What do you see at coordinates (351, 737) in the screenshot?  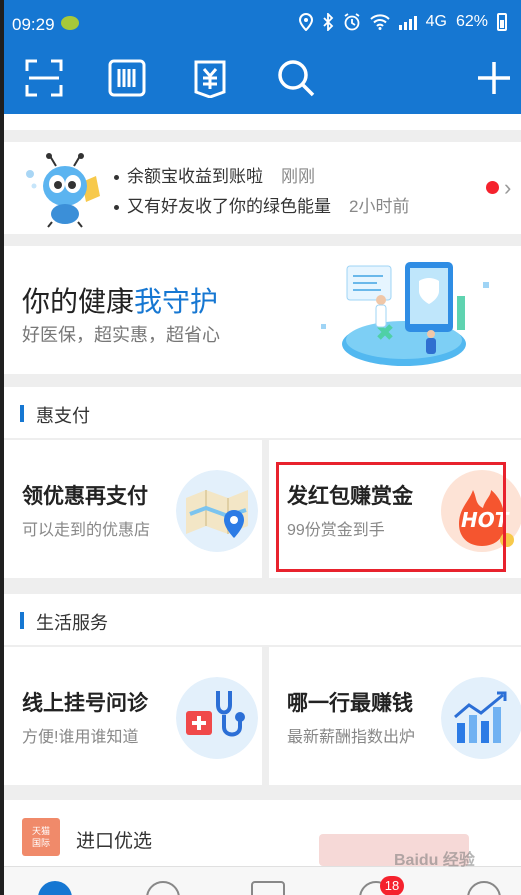 I see `tile-subtitle: 最新薪酬指数出炉` at bounding box center [351, 737].